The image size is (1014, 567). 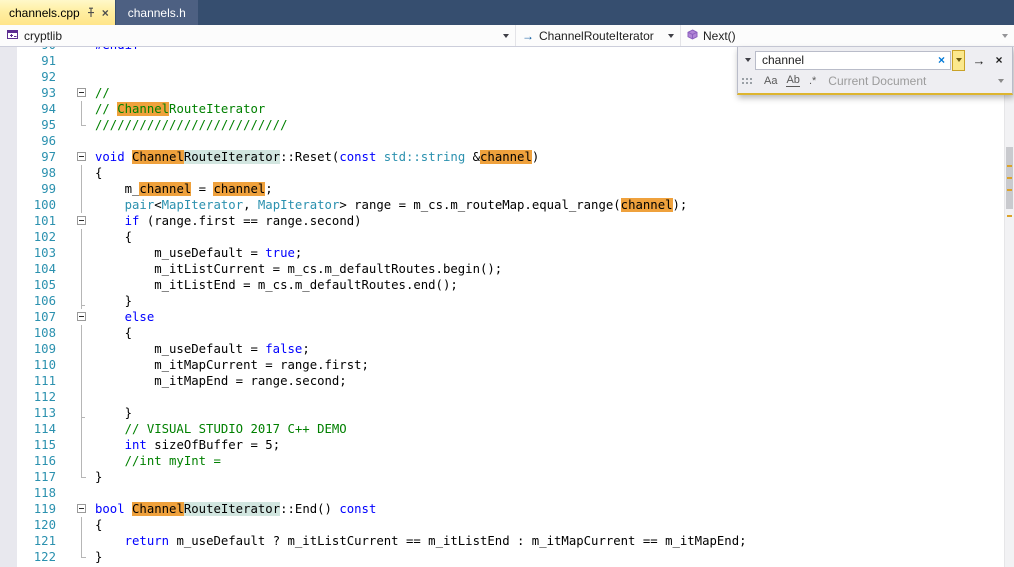 What do you see at coordinates (57, 12) in the screenshot?
I see `tab-channels-cpp: channels.cpp ×` at bounding box center [57, 12].